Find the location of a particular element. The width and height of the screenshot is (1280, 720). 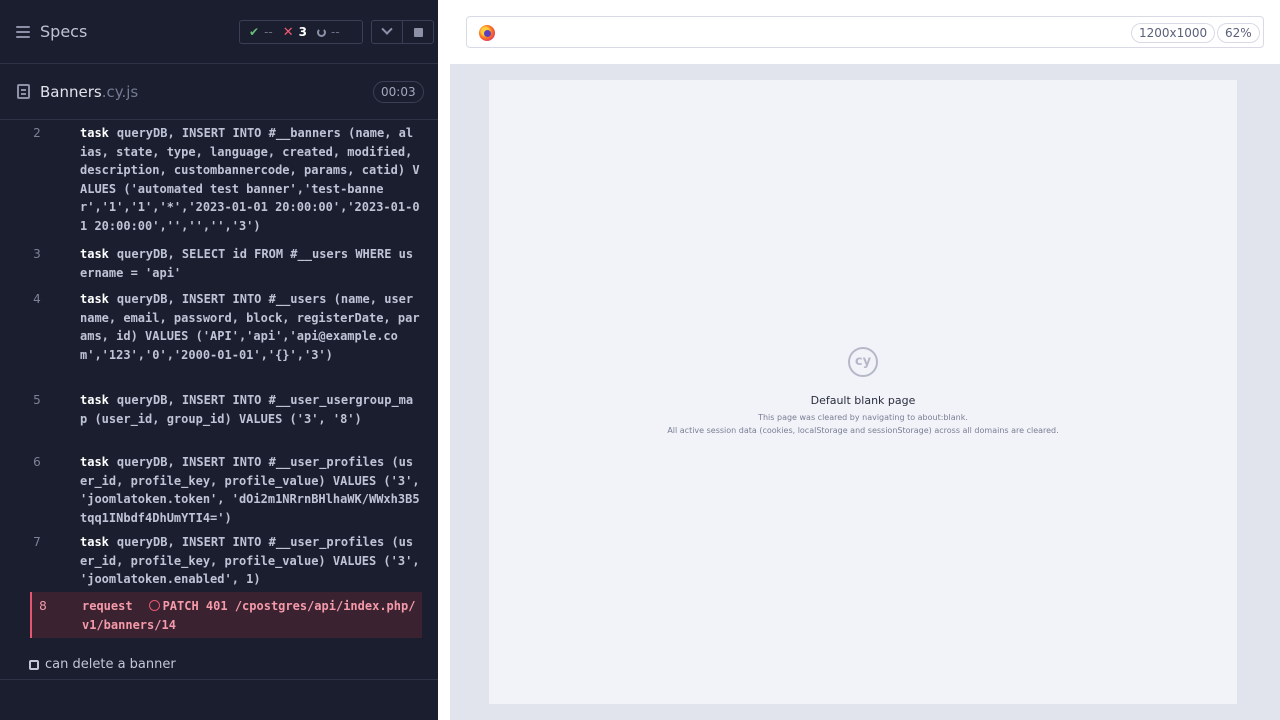

stop-button is located at coordinates (418, 32).